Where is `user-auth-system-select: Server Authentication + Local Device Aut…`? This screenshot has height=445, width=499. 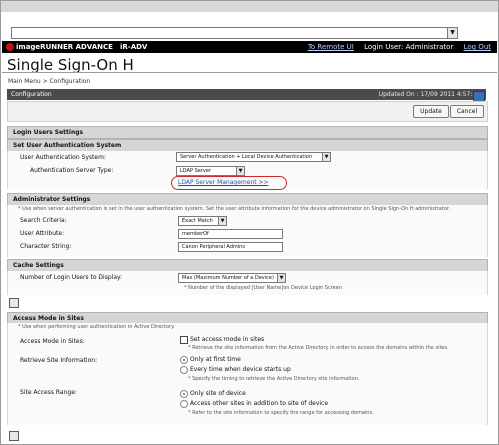 user-auth-system-select: Server Authentication + Local Device Aut… is located at coordinates (253, 157).